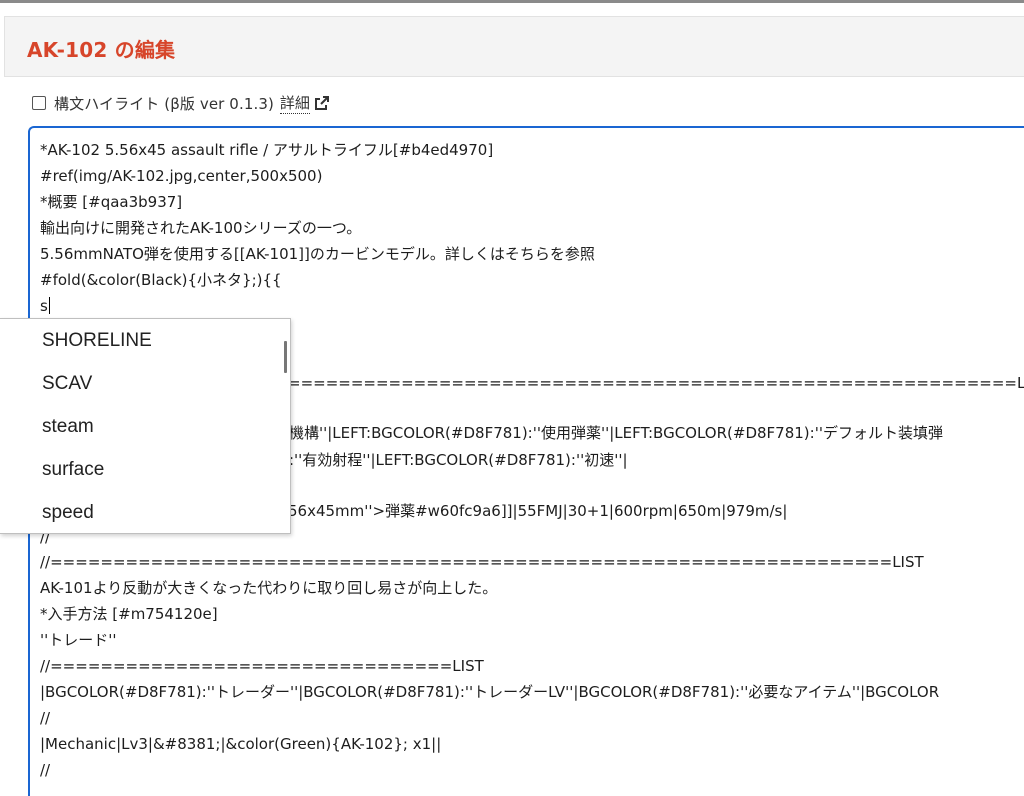 The image size is (1024, 796). Describe the element at coordinates (101, 50) in the screenshot. I see `page-title: AK-102 の編集` at that location.